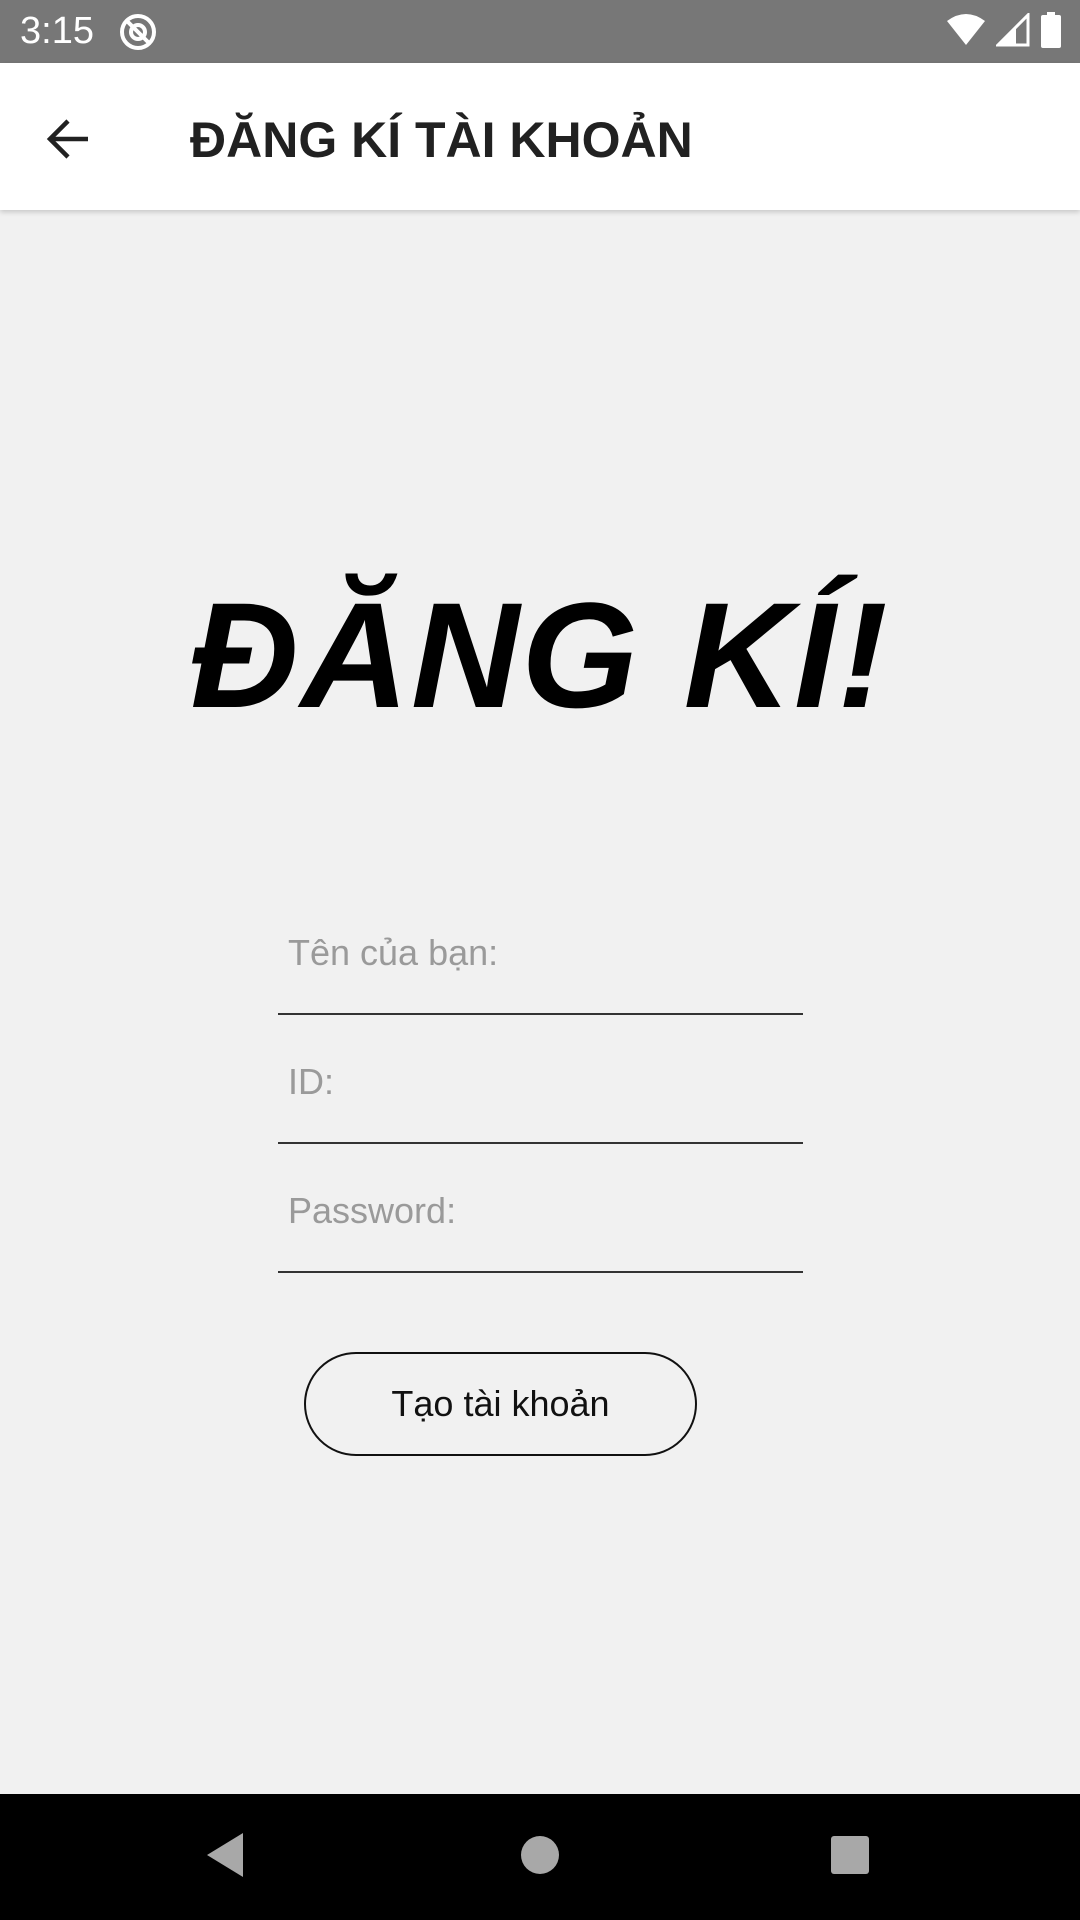 The height and width of the screenshot is (1920, 1080). What do you see at coordinates (538, 953) in the screenshot?
I see `name-input` at bounding box center [538, 953].